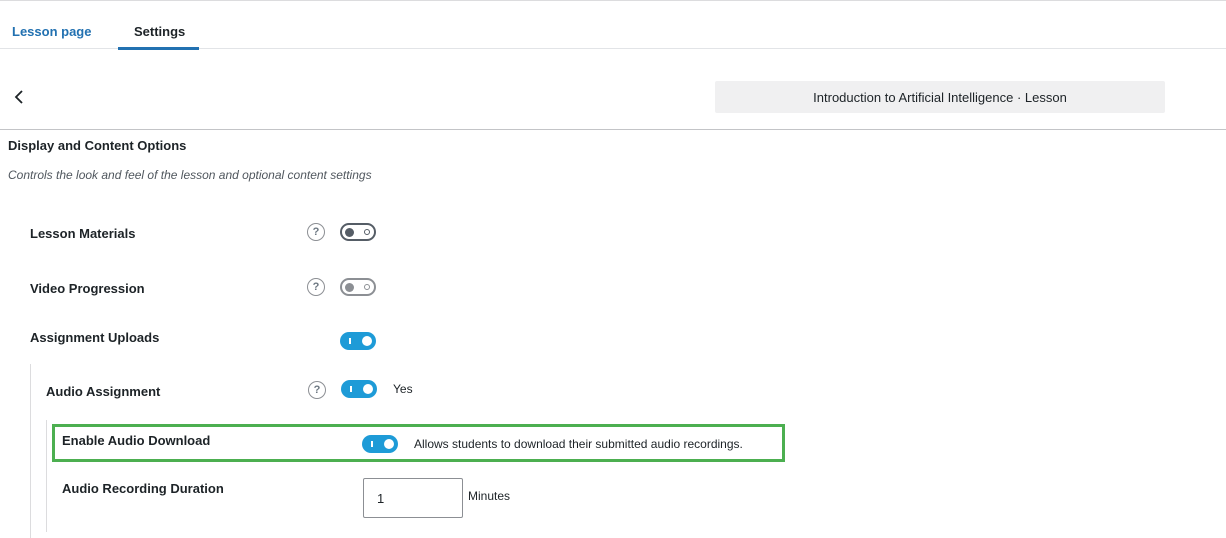 Image resolution: width=1226 pixels, height=538 pixels. What do you see at coordinates (136, 440) in the screenshot?
I see `enable-audio-download-label: Enable Audio Download` at bounding box center [136, 440].